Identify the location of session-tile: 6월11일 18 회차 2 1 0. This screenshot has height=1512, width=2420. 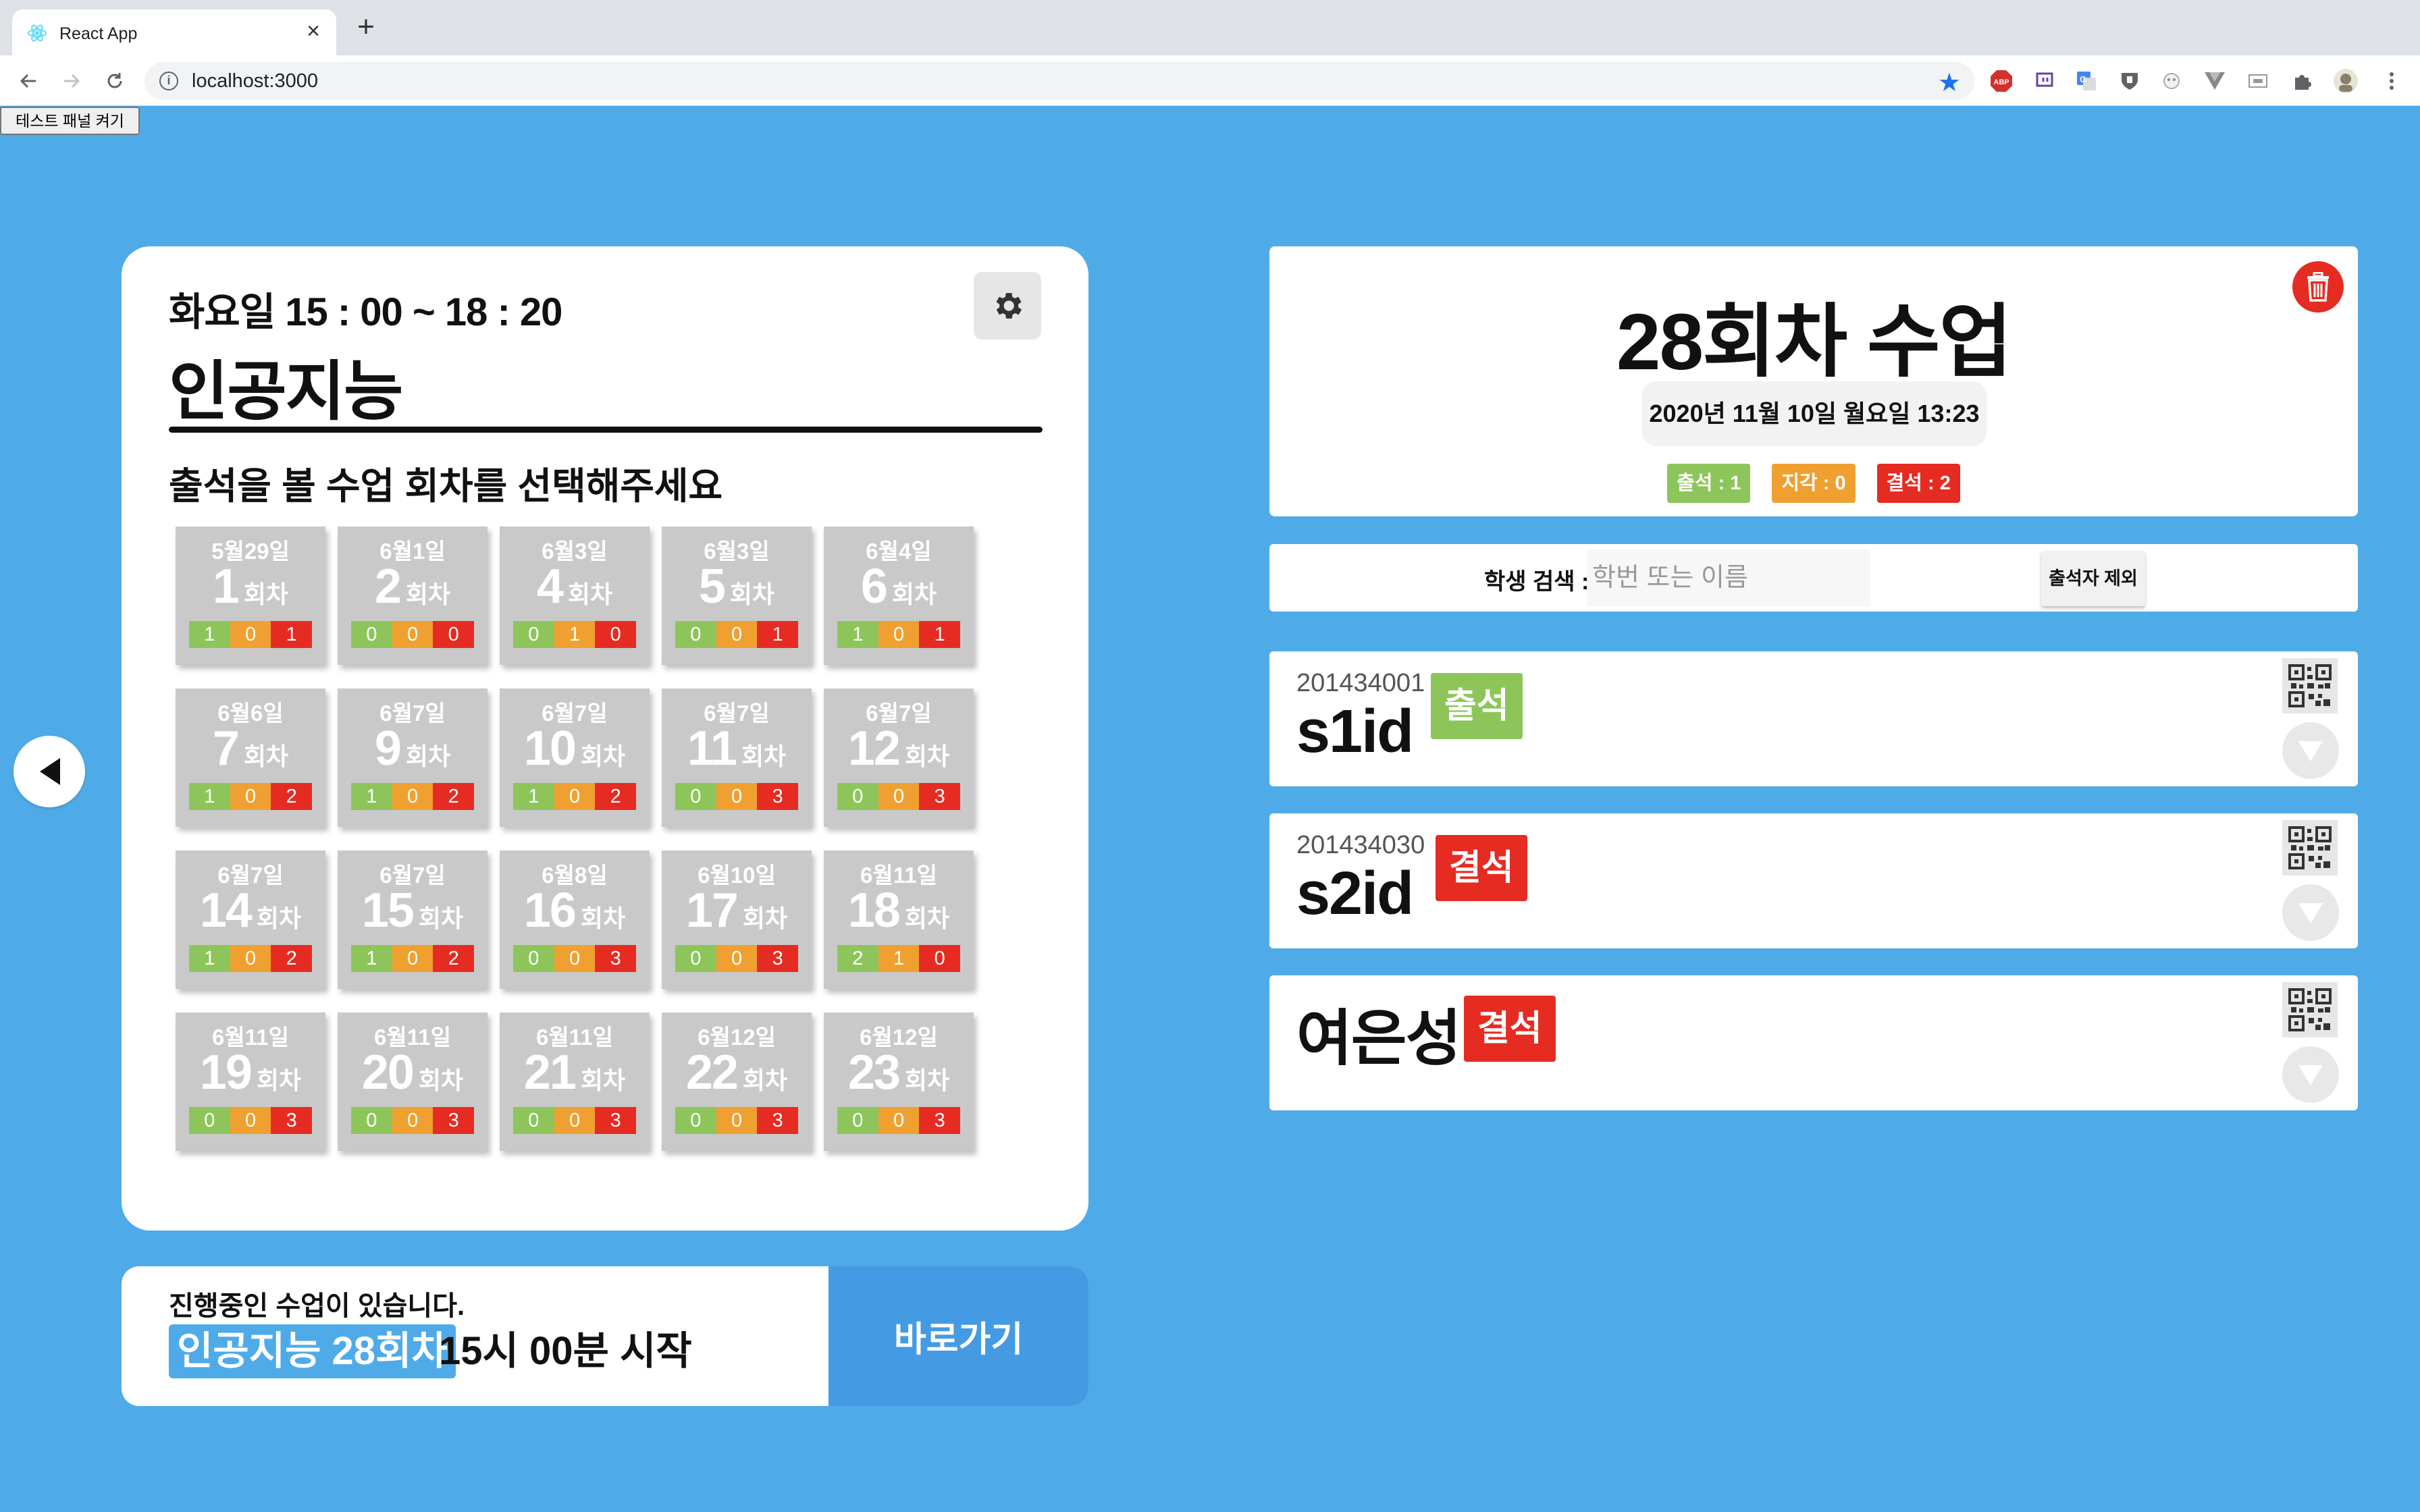
(899, 919).